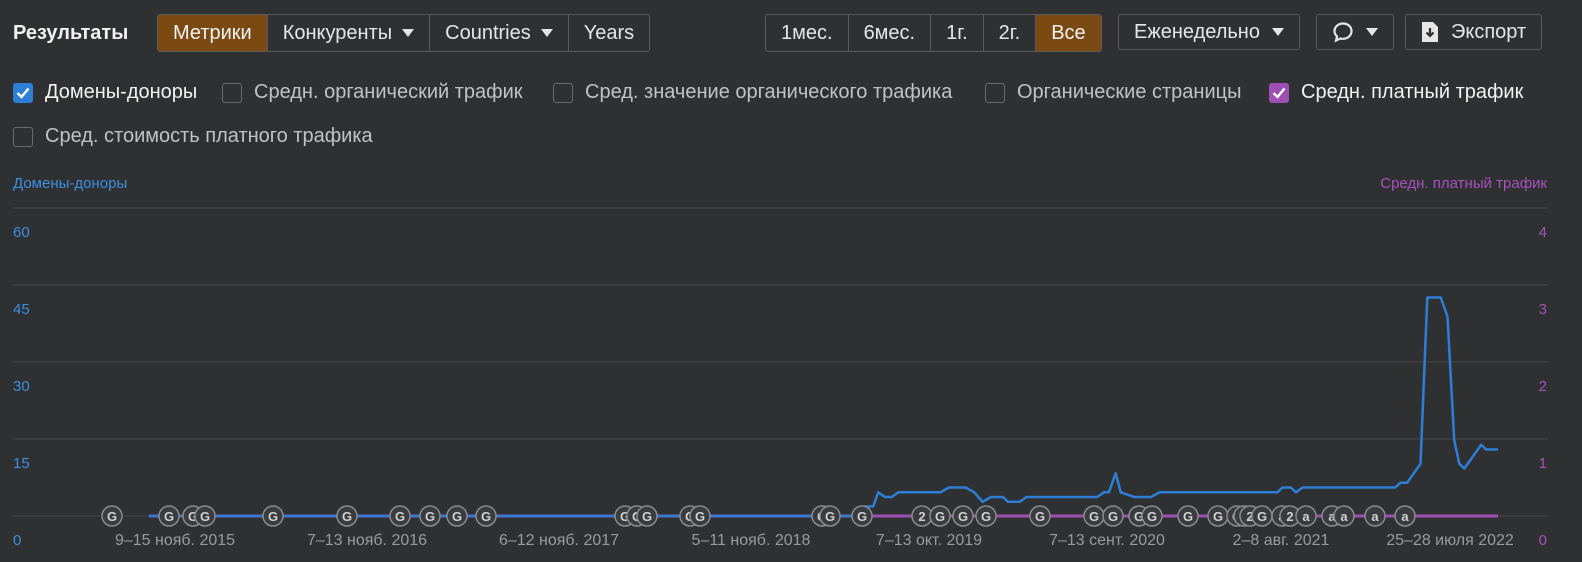 The image size is (1582, 562). I want to click on tab-metrics-label: Метрики, so click(212, 33).